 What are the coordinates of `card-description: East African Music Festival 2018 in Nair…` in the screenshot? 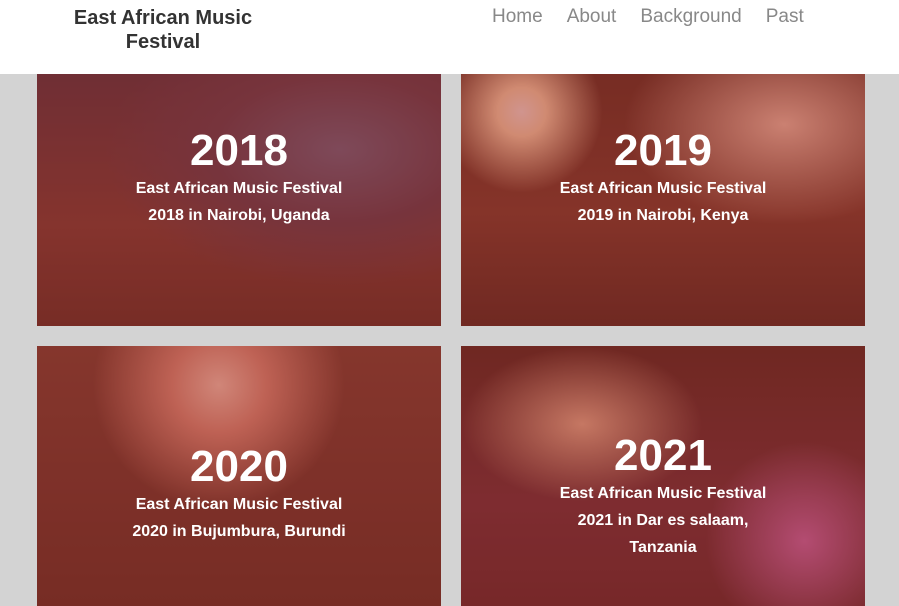 It's located at (239, 202).